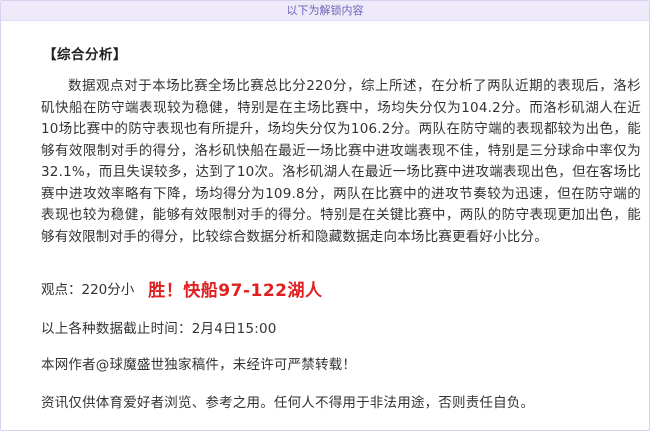 Image resolution: width=650 pixels, height=431 pixels. What do you see at coordinates (235, 290) in the screenshot?
I see `result-verdict: 胜！快船97-122湖人` at bounding box center [235, 290].